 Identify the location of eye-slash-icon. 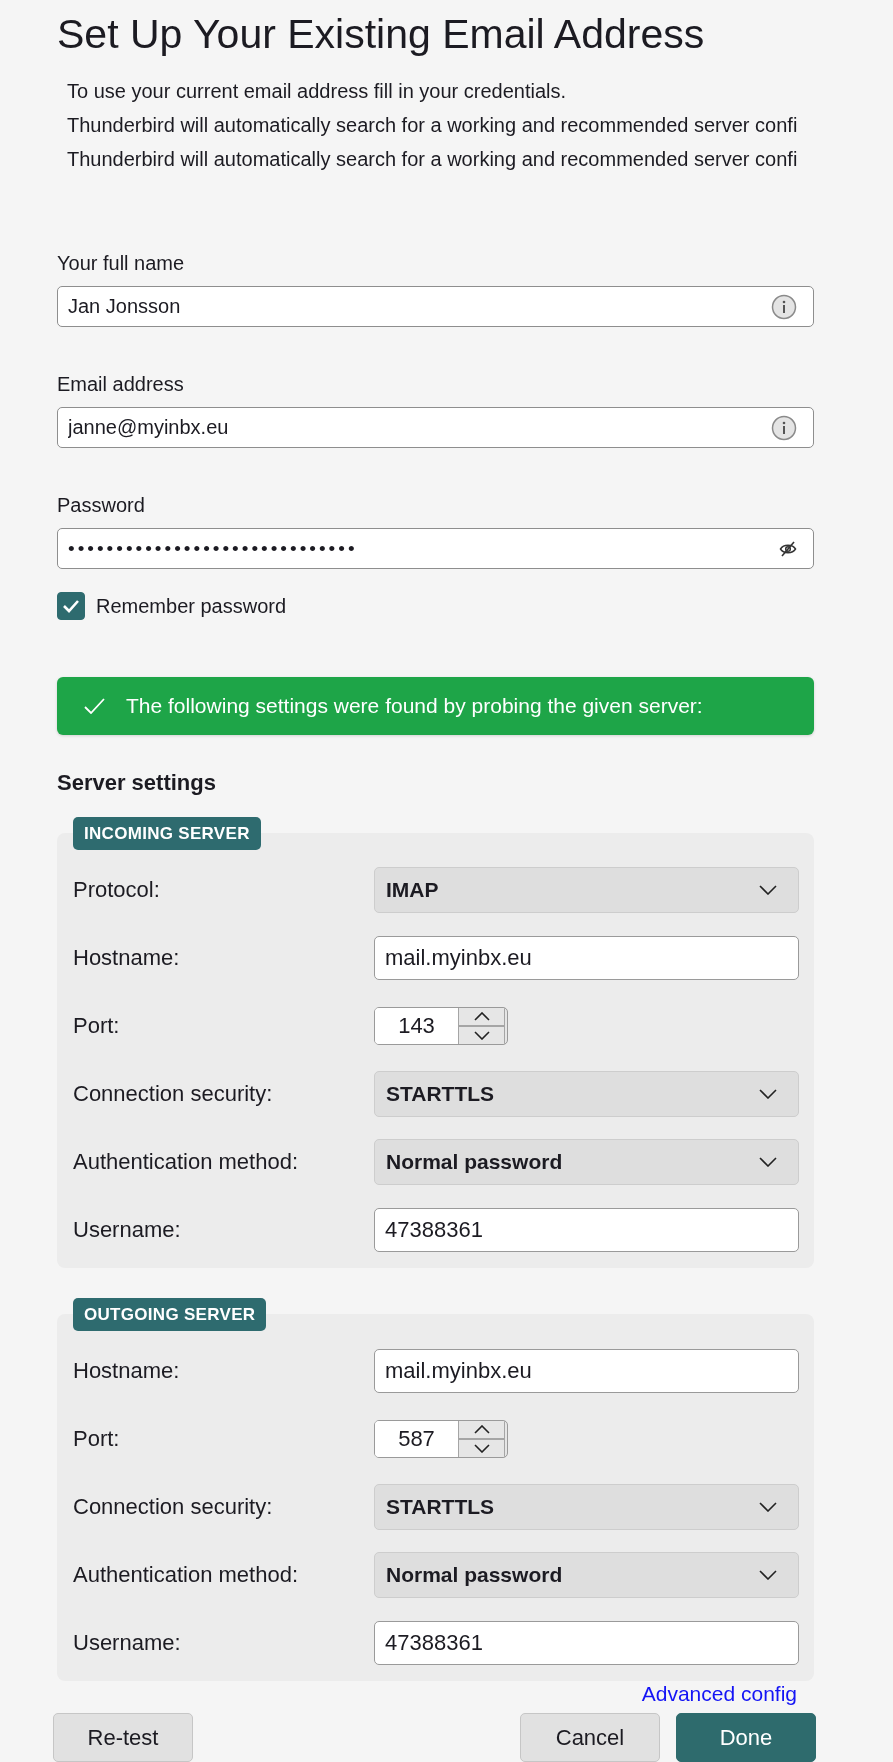
(788, 548).